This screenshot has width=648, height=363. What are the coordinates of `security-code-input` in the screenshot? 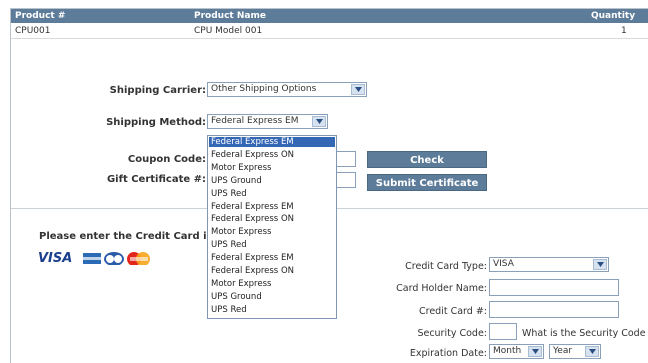 It's located at (503, 331).